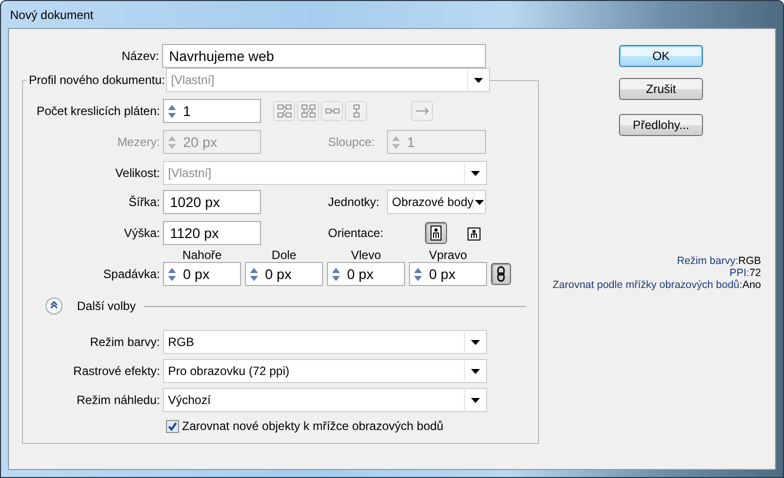 This screenshot has width=784, height=478. I want to click on field-label: Šířka:, so click(144, 202).